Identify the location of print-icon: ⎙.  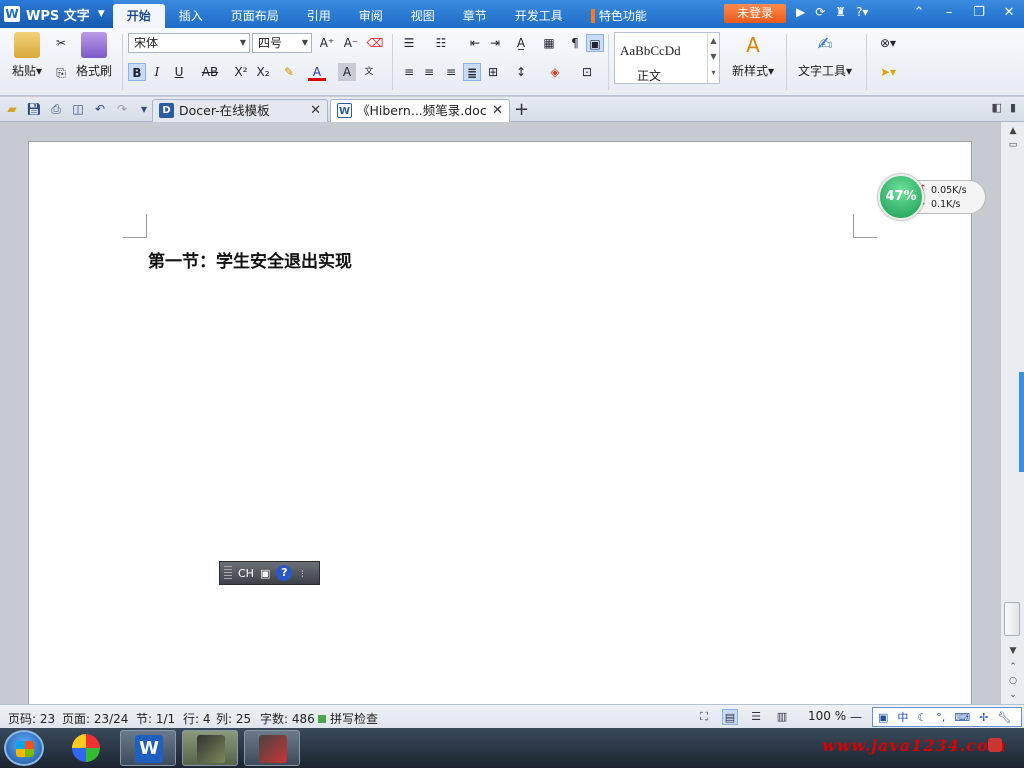
(56, 109).